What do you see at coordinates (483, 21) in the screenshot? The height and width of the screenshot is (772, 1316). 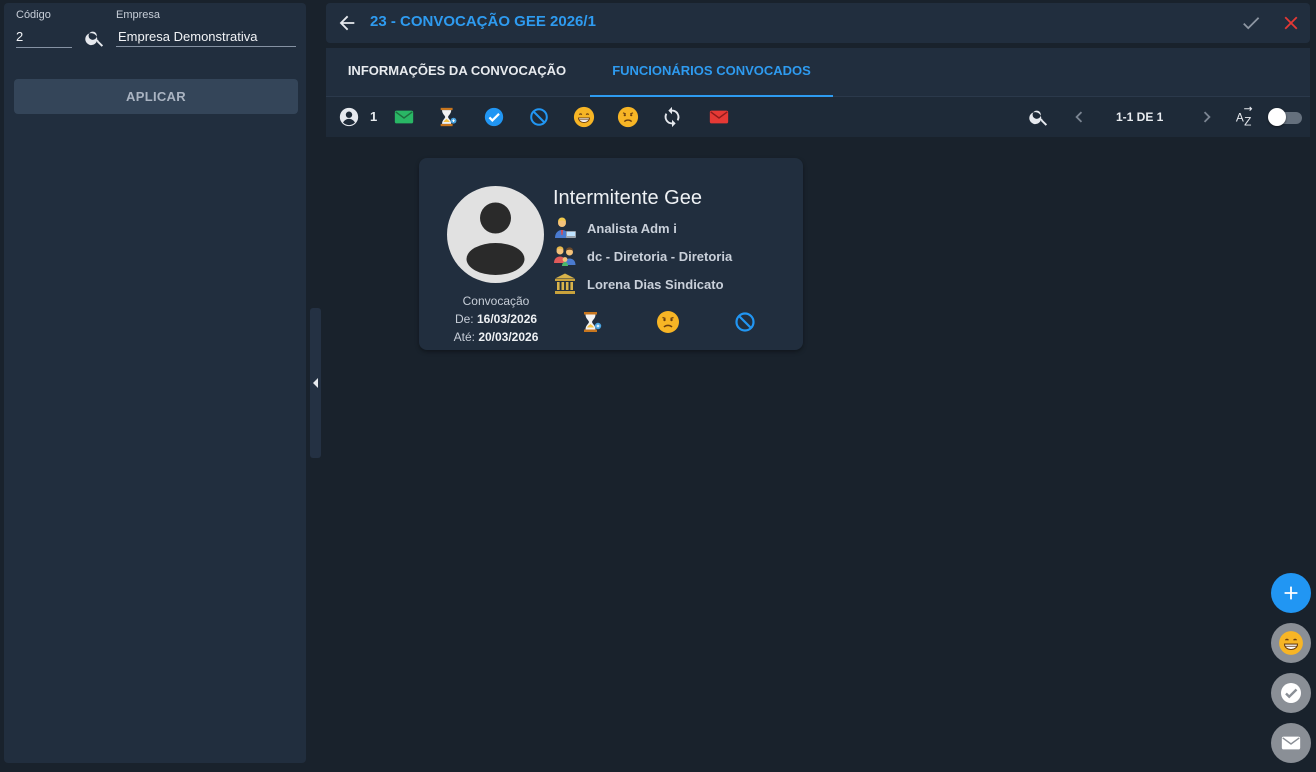 I see `page-title: 23 - CONVOCAÇÃO GEE 2026/1` at bounding box center [483, 21].